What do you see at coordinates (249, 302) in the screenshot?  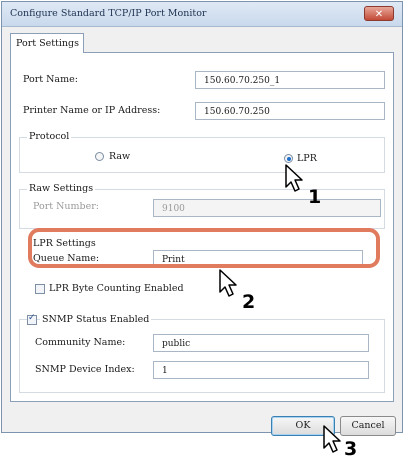 I see `step-2-marker: 2` at bounding box center [249, 302].